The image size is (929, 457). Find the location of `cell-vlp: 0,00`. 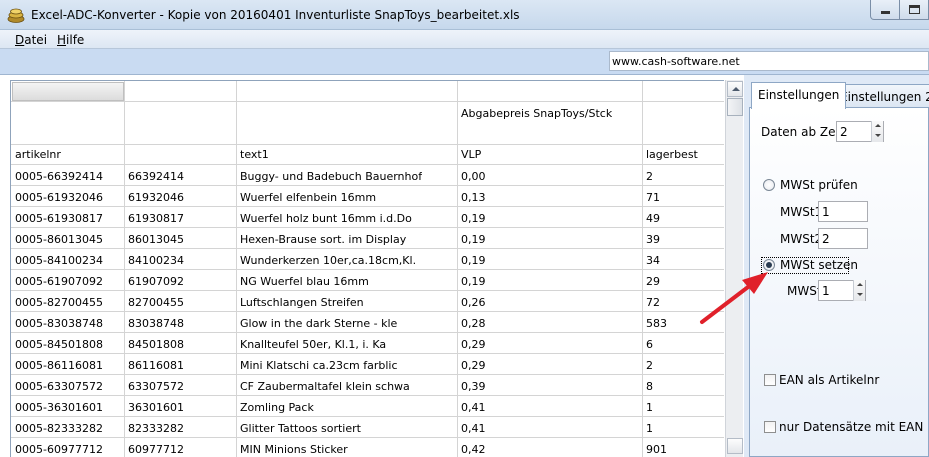

cell-vlp: 0,00 is located at coordinates (471, 176).